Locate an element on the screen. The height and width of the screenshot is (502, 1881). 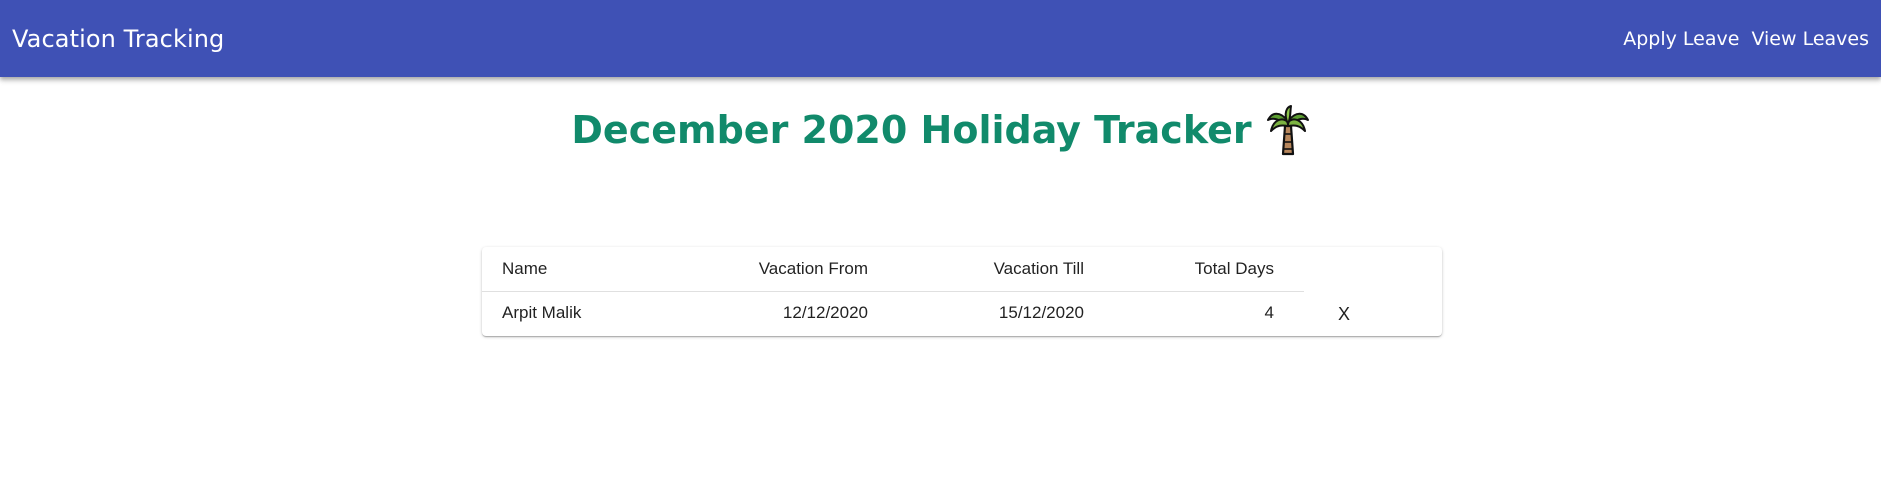
delete-leave-button: X is located at coordinates (1344, 314).